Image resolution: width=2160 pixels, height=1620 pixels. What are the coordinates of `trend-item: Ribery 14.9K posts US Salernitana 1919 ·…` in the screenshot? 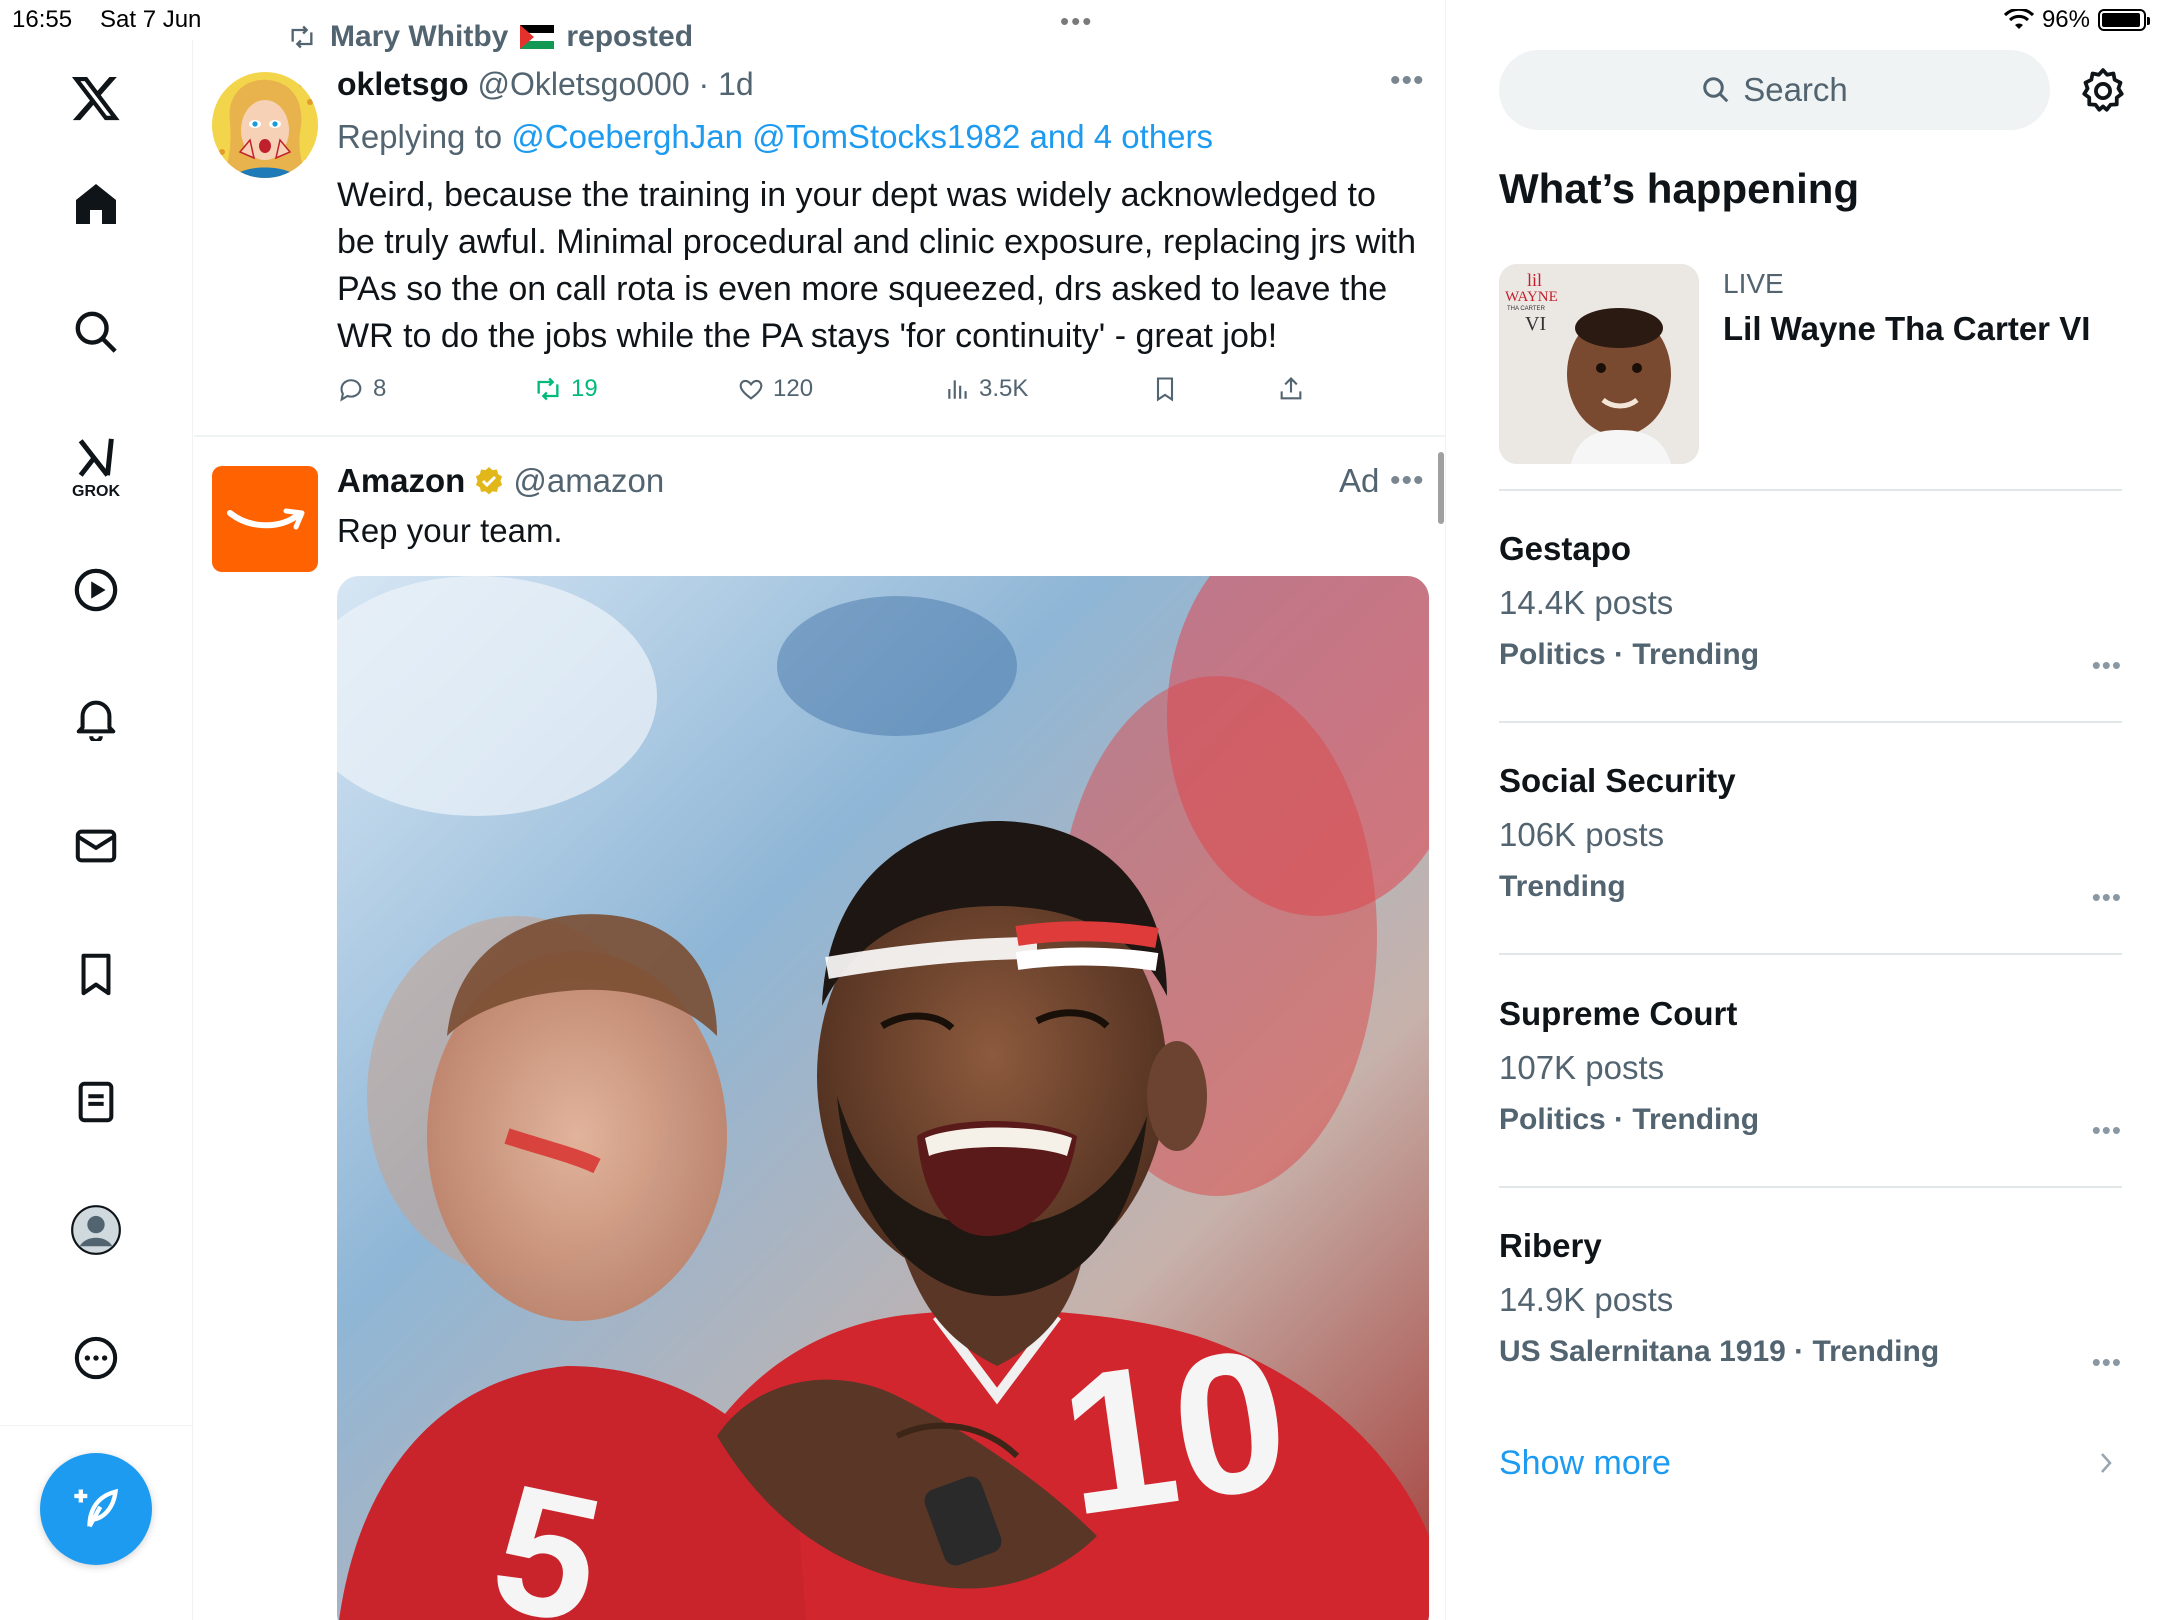 It's located at (1810, 1302).